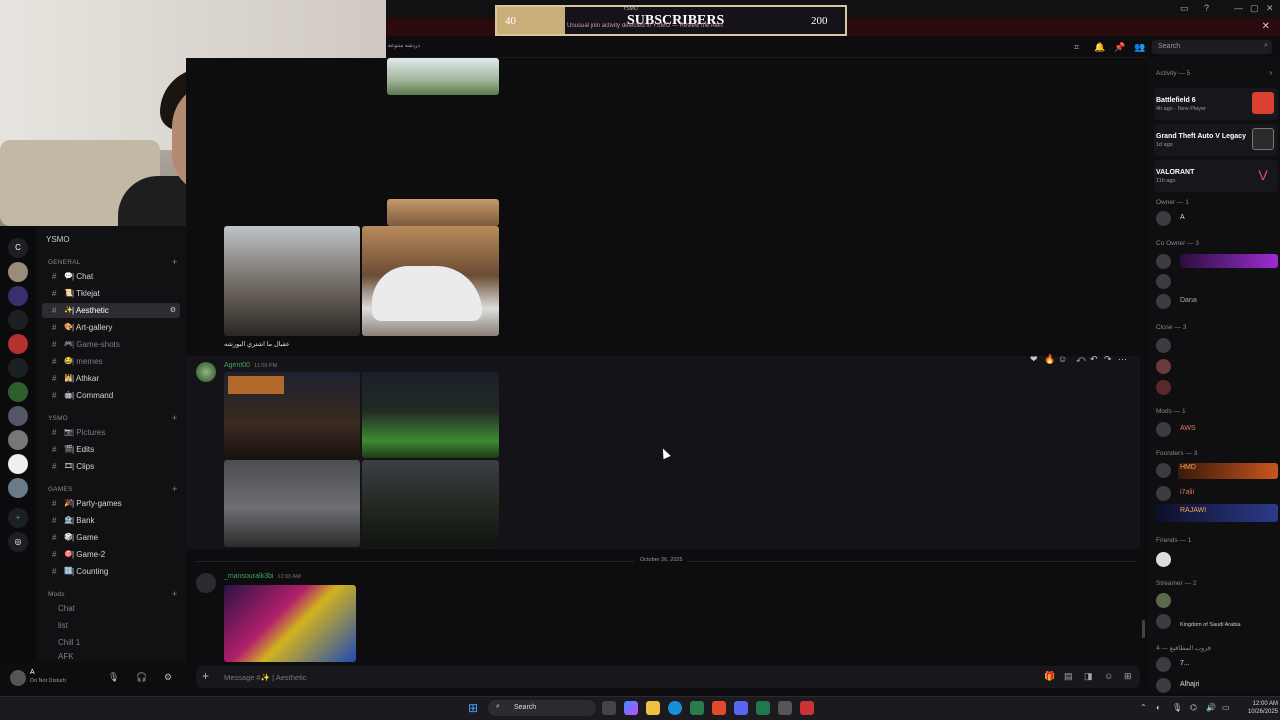 The width and height of the screenshot is (1280, 720). I want to click on channel-game-shots: # 🎮 | Game-shots, so click(111, 344).